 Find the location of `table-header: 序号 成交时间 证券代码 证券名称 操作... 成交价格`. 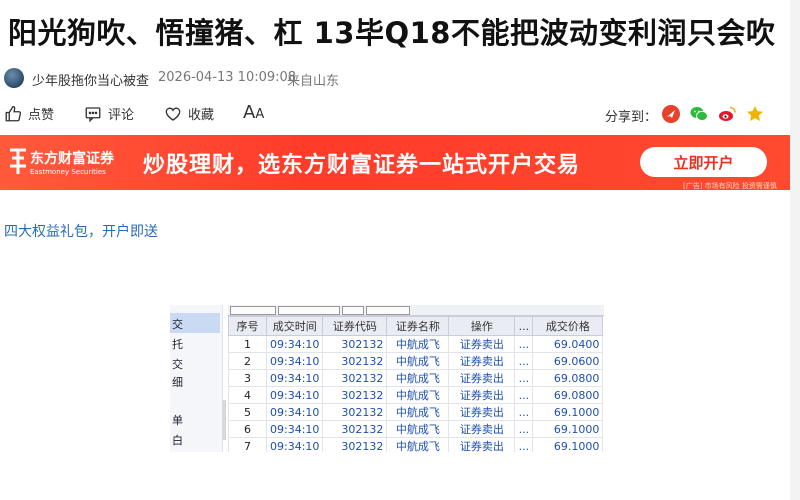

table-header: 序号 成交时间 证券代码 证券名称 操作... 成交价格 is located at coordinates (416, 326).